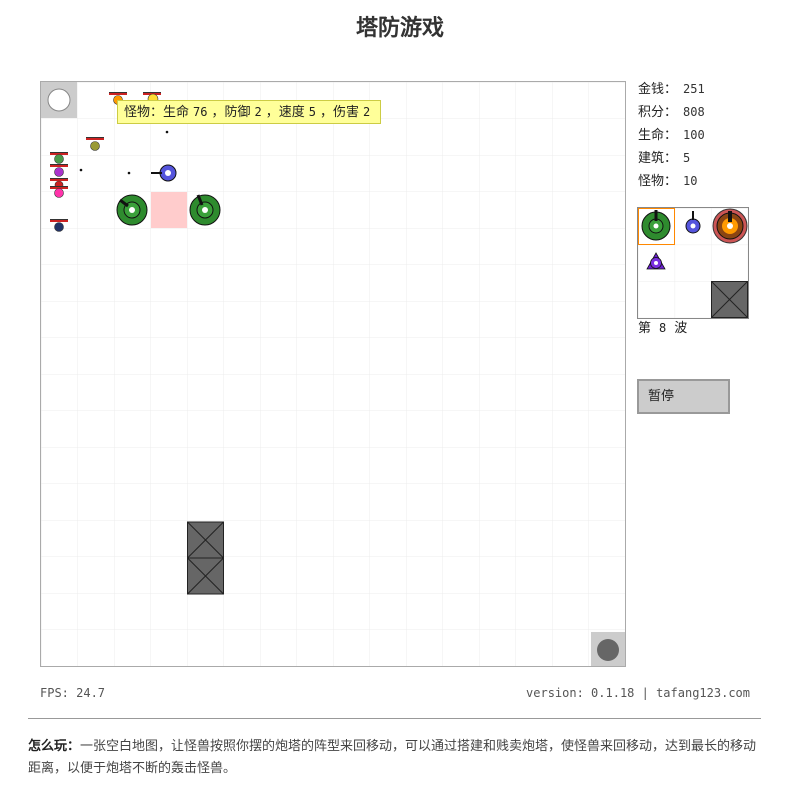 The width and height of the screenshot is (800, 798). Describe the element at coordinates (694, 89) in the screenshot. I see `stat-value: 251` at that location.